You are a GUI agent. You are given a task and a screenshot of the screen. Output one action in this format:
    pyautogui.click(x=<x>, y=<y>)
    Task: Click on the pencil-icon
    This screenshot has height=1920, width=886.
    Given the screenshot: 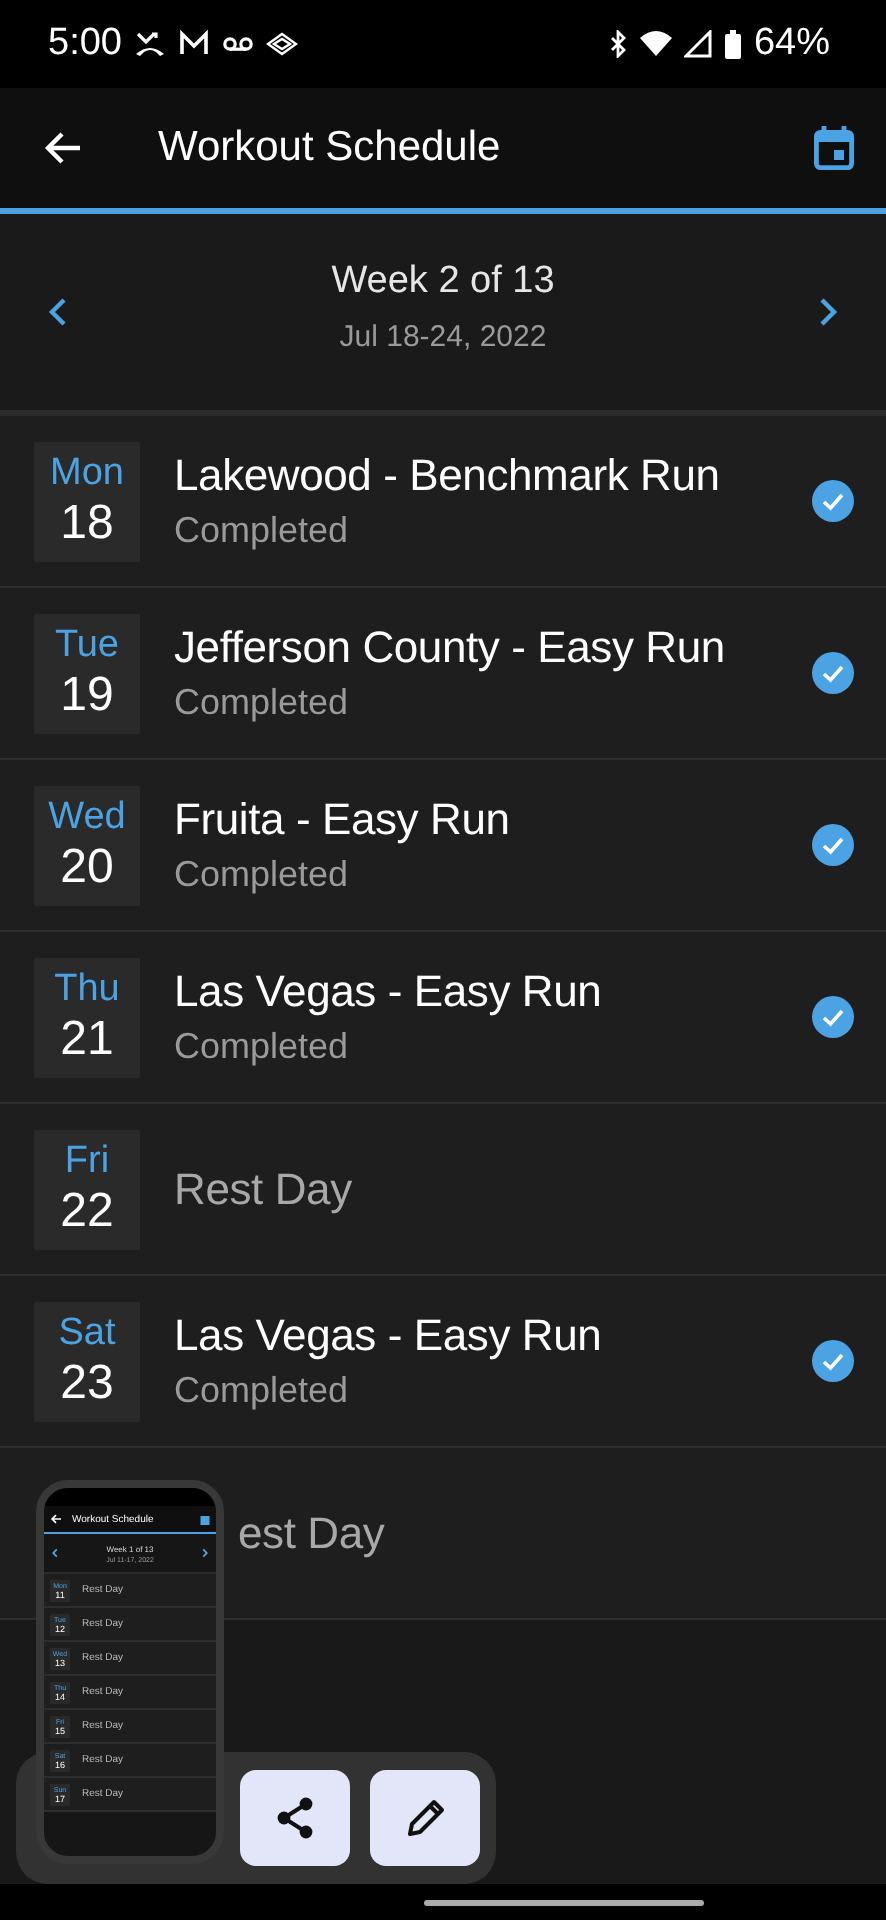 What is the action you would take?
    pyautogui.click(x=425, y=1818)
    